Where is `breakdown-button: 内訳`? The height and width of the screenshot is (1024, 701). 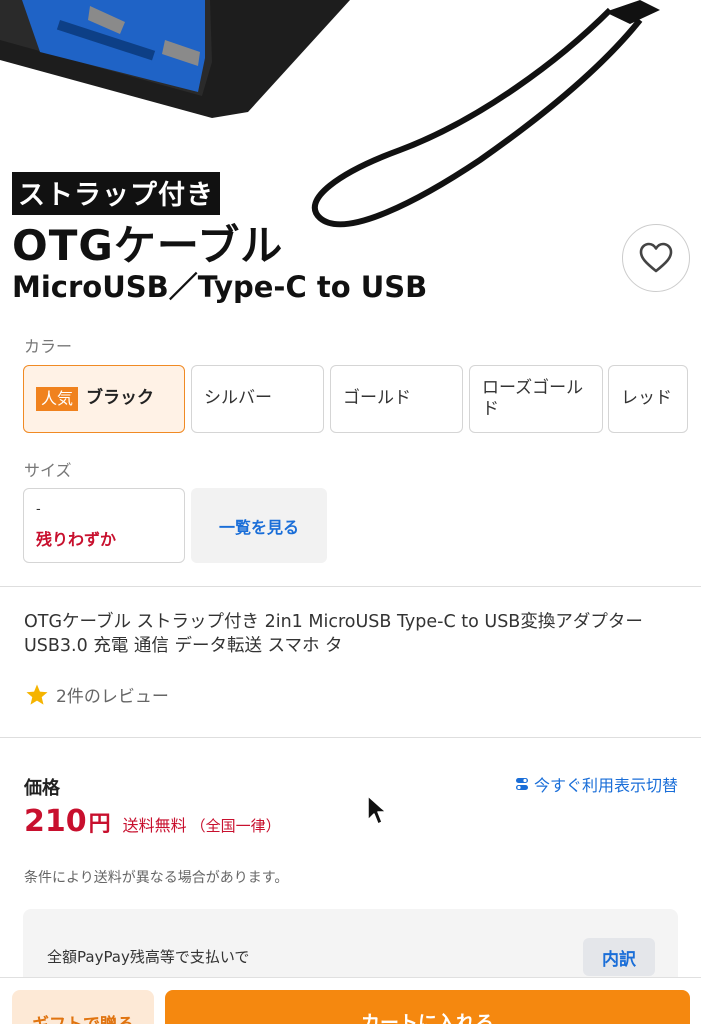 breakdown-button: 内訳 is located at coordinates (619, 957).